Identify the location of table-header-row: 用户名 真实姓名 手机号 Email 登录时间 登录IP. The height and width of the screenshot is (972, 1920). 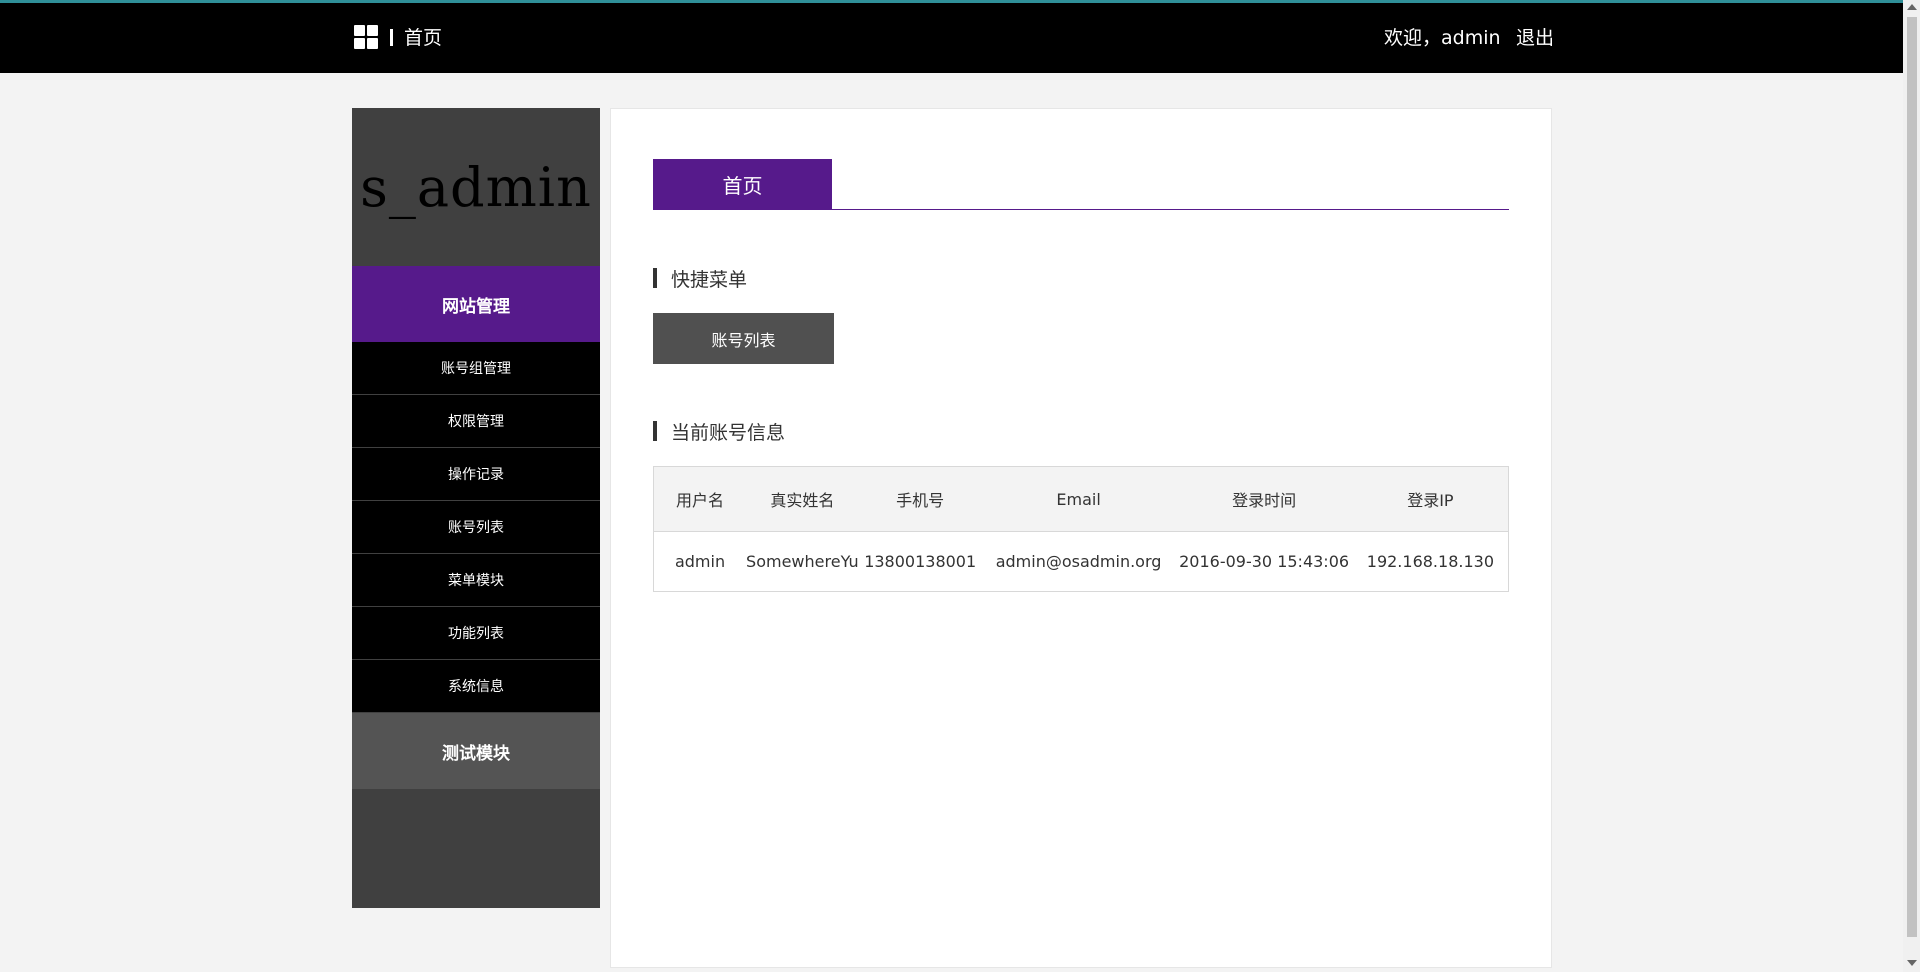
(1081, 499).